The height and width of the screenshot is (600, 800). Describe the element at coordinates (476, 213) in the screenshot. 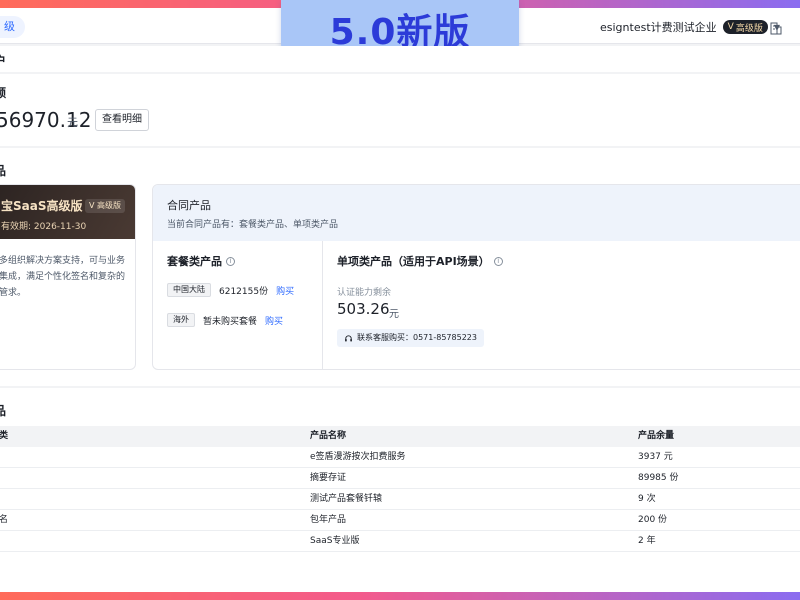

I see `contract-header: 合同产品 当前合同产品有：套餐类产品、单项类产品` at that location.